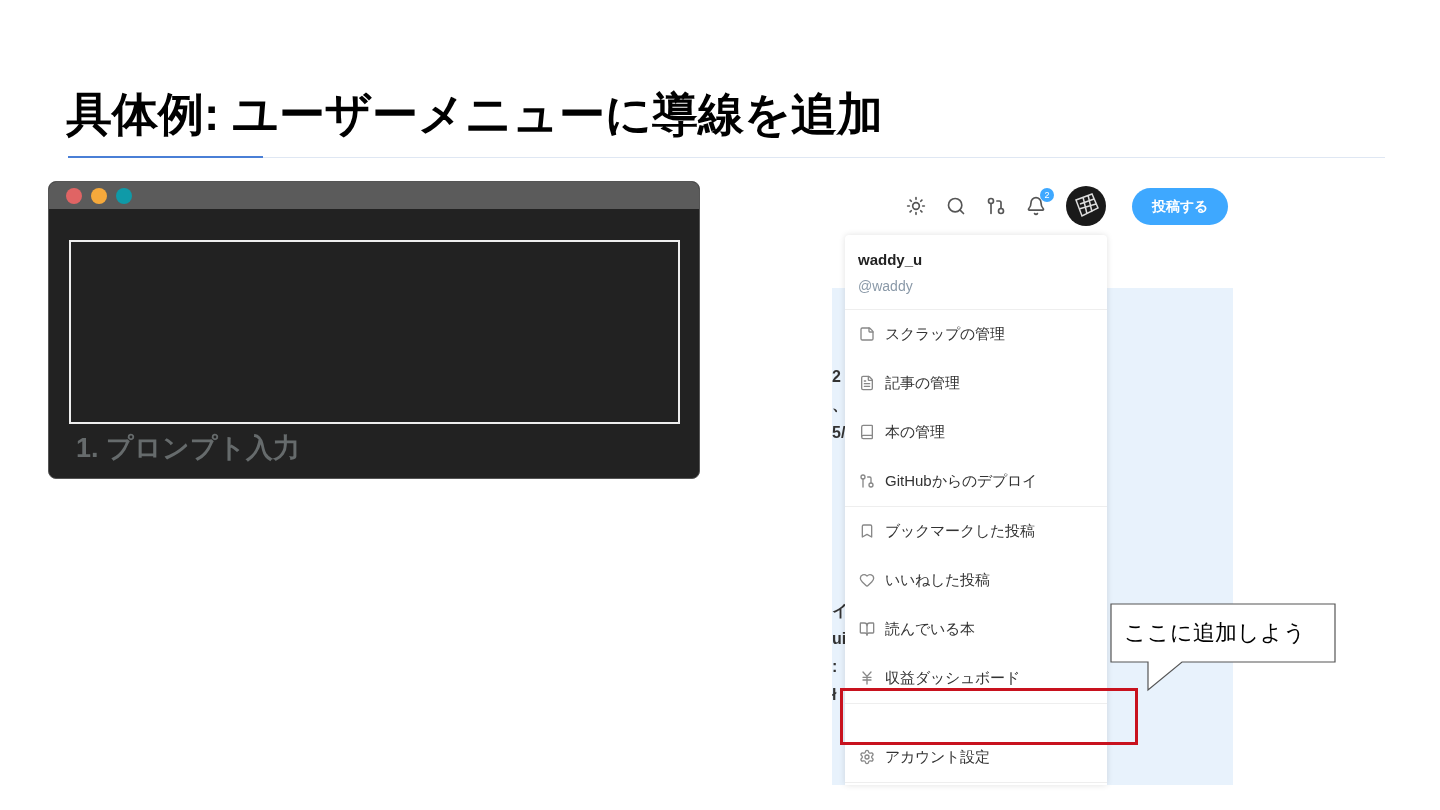 The image size is (1440, 810). Describe the element at coordinates (867, 334) in the screenshot. I see `note-icon` at that location.